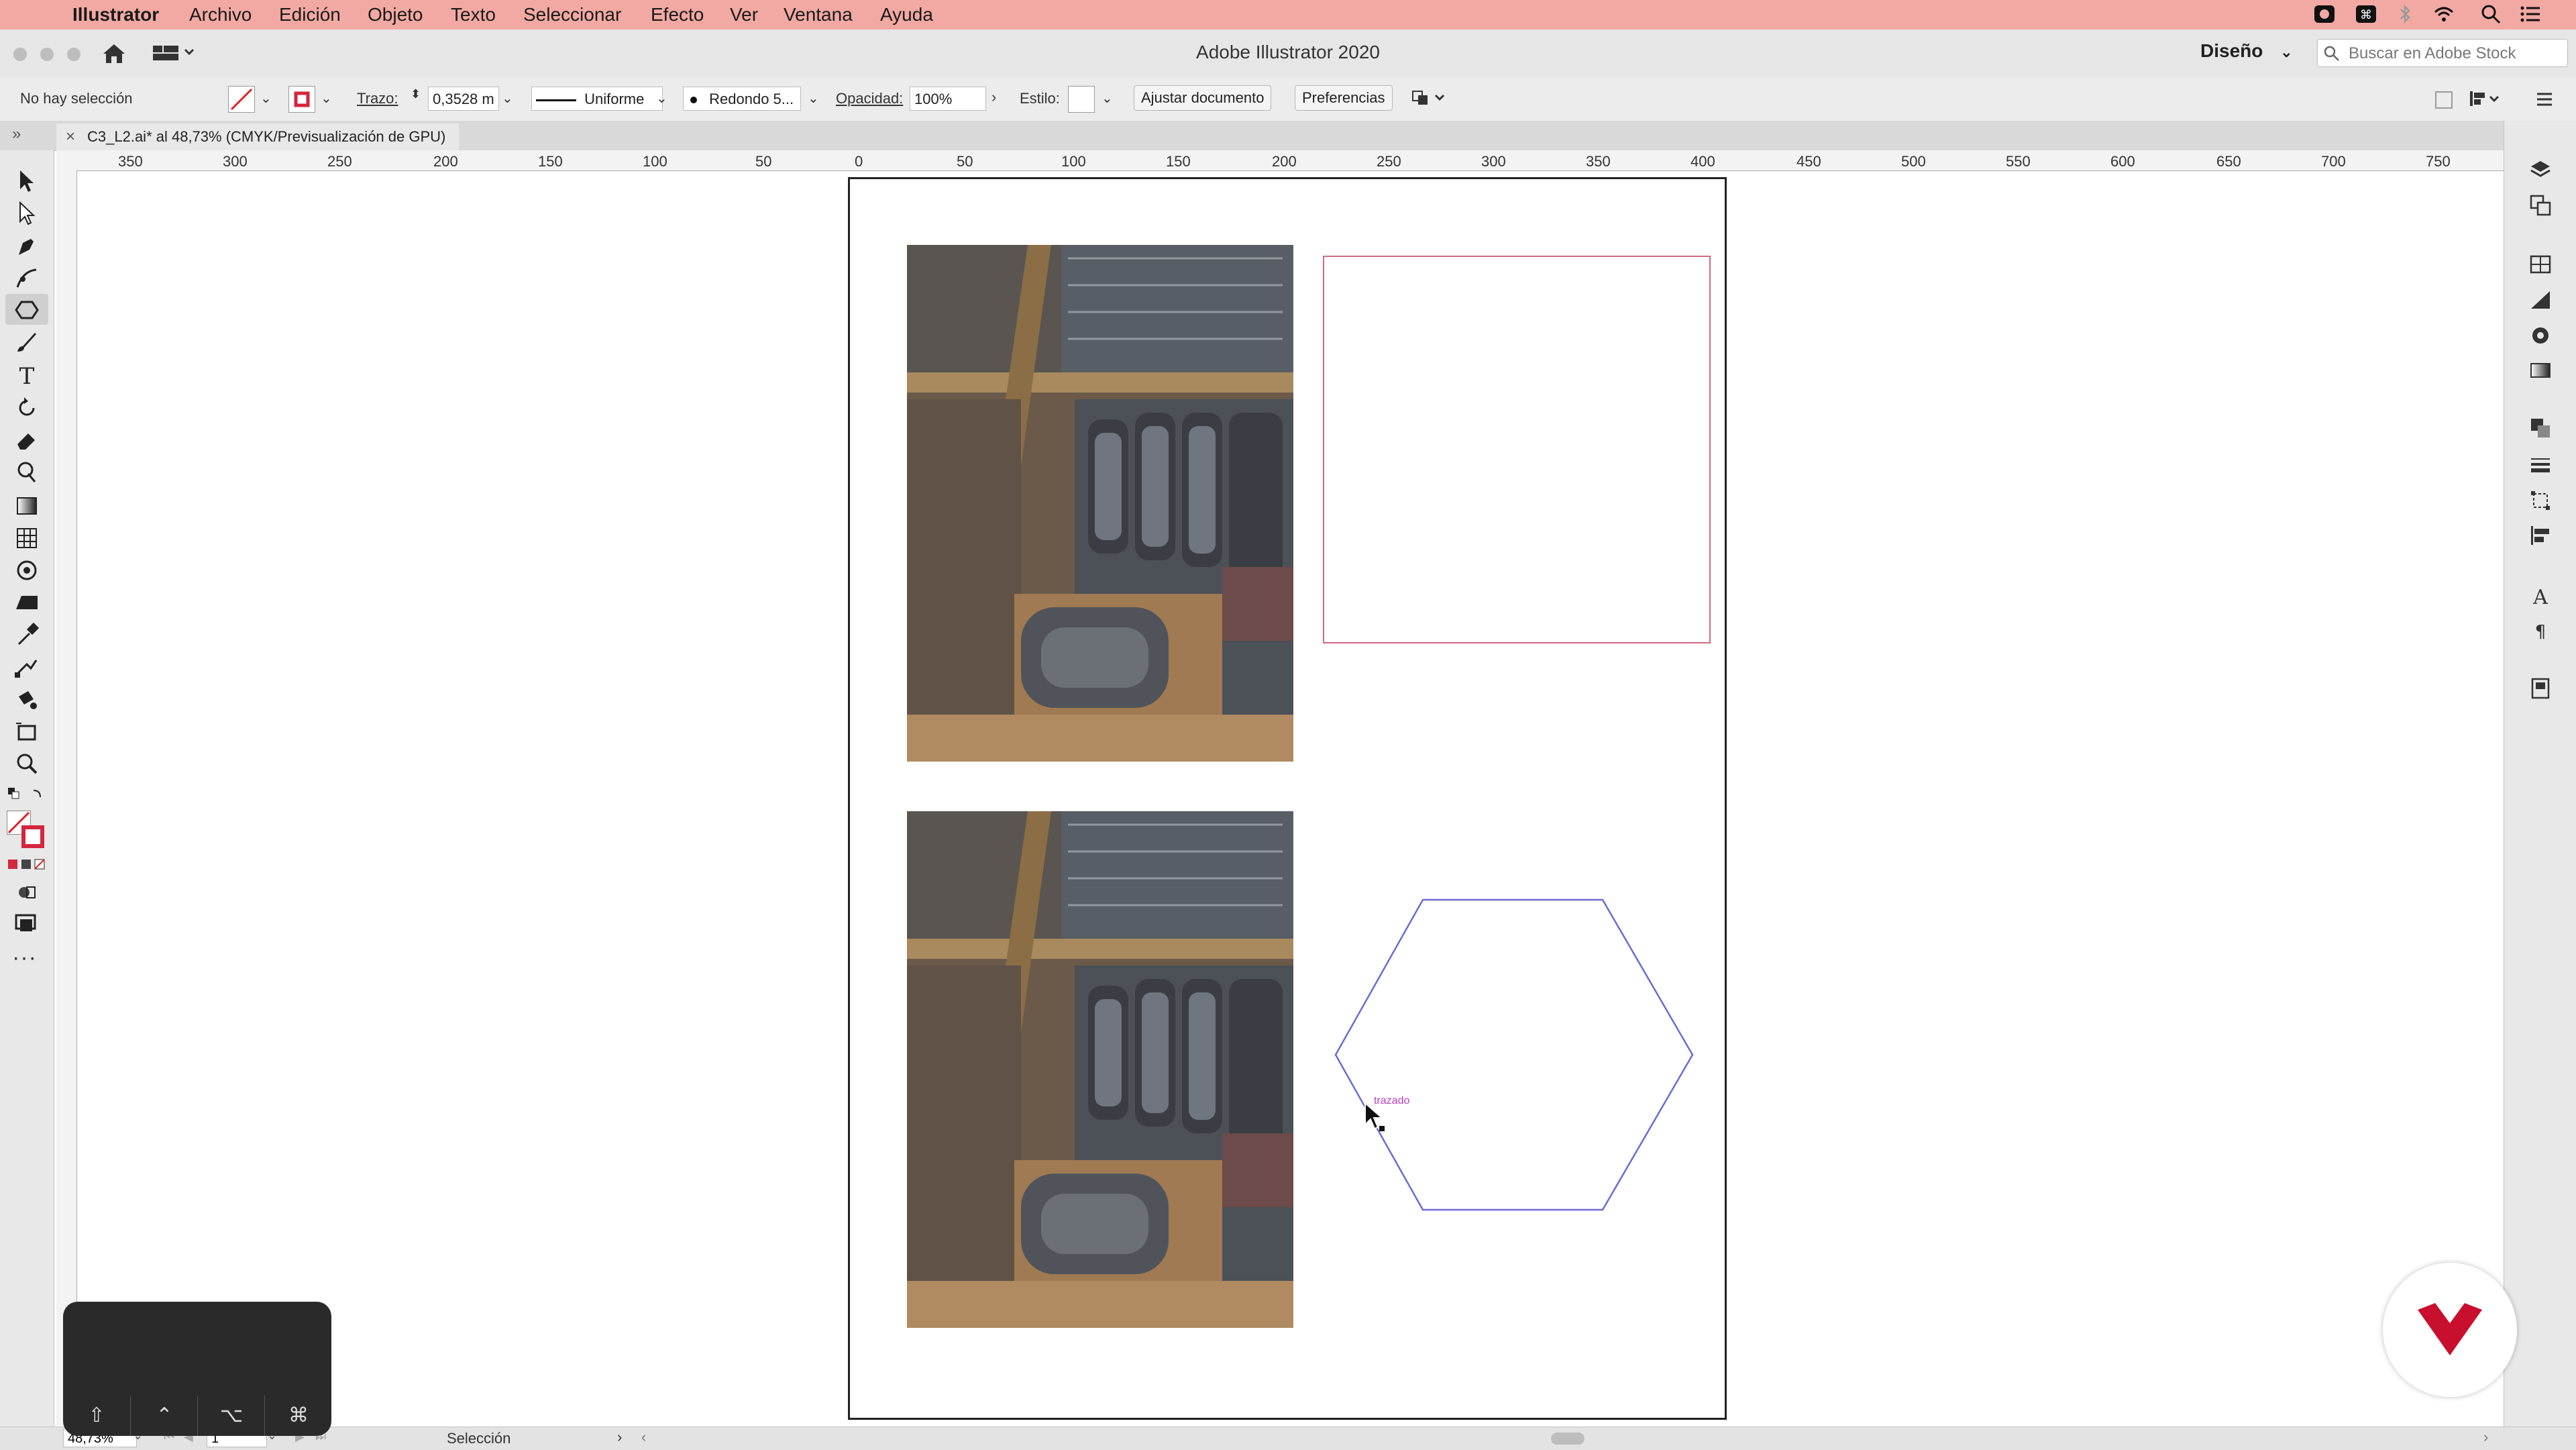 Image resolution: width=2576 pixels, height=1450 pixels. Describe the element at coordinates (266, 98) in the screenshot. I see `fill-dropdown-chevron-icon: ⌄` at that location.